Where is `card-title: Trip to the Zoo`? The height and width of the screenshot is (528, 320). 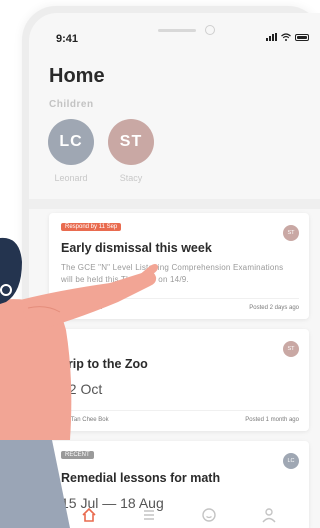
card-title: Trip to the Zoo is located at coordinates (104, 364).